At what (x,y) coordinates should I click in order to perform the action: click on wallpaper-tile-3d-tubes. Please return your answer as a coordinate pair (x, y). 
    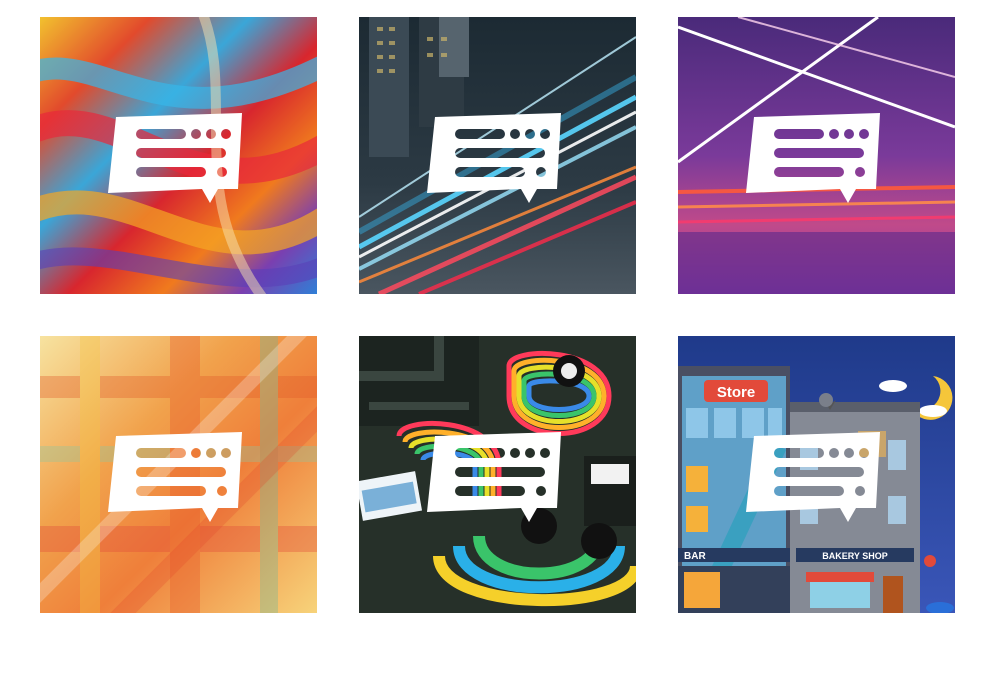
    Looking at the image, I should click on (497, 474).